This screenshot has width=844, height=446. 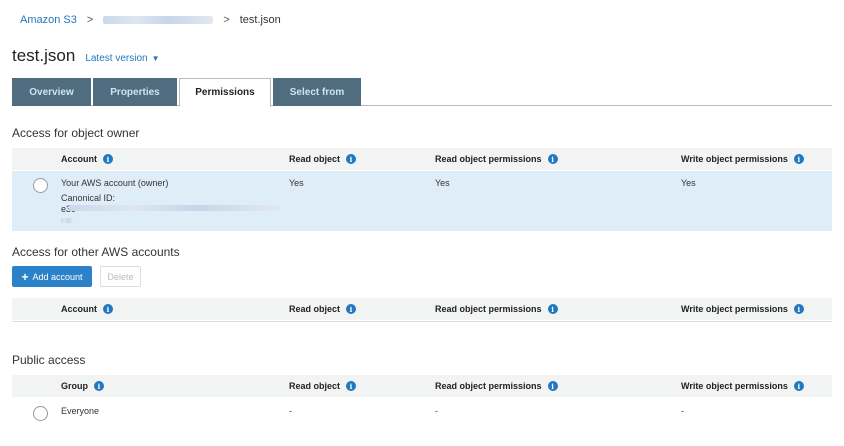 What do you see at coordinates (422, 321) in the screenshot?
I see `divider` at bounding box center [422, 321].